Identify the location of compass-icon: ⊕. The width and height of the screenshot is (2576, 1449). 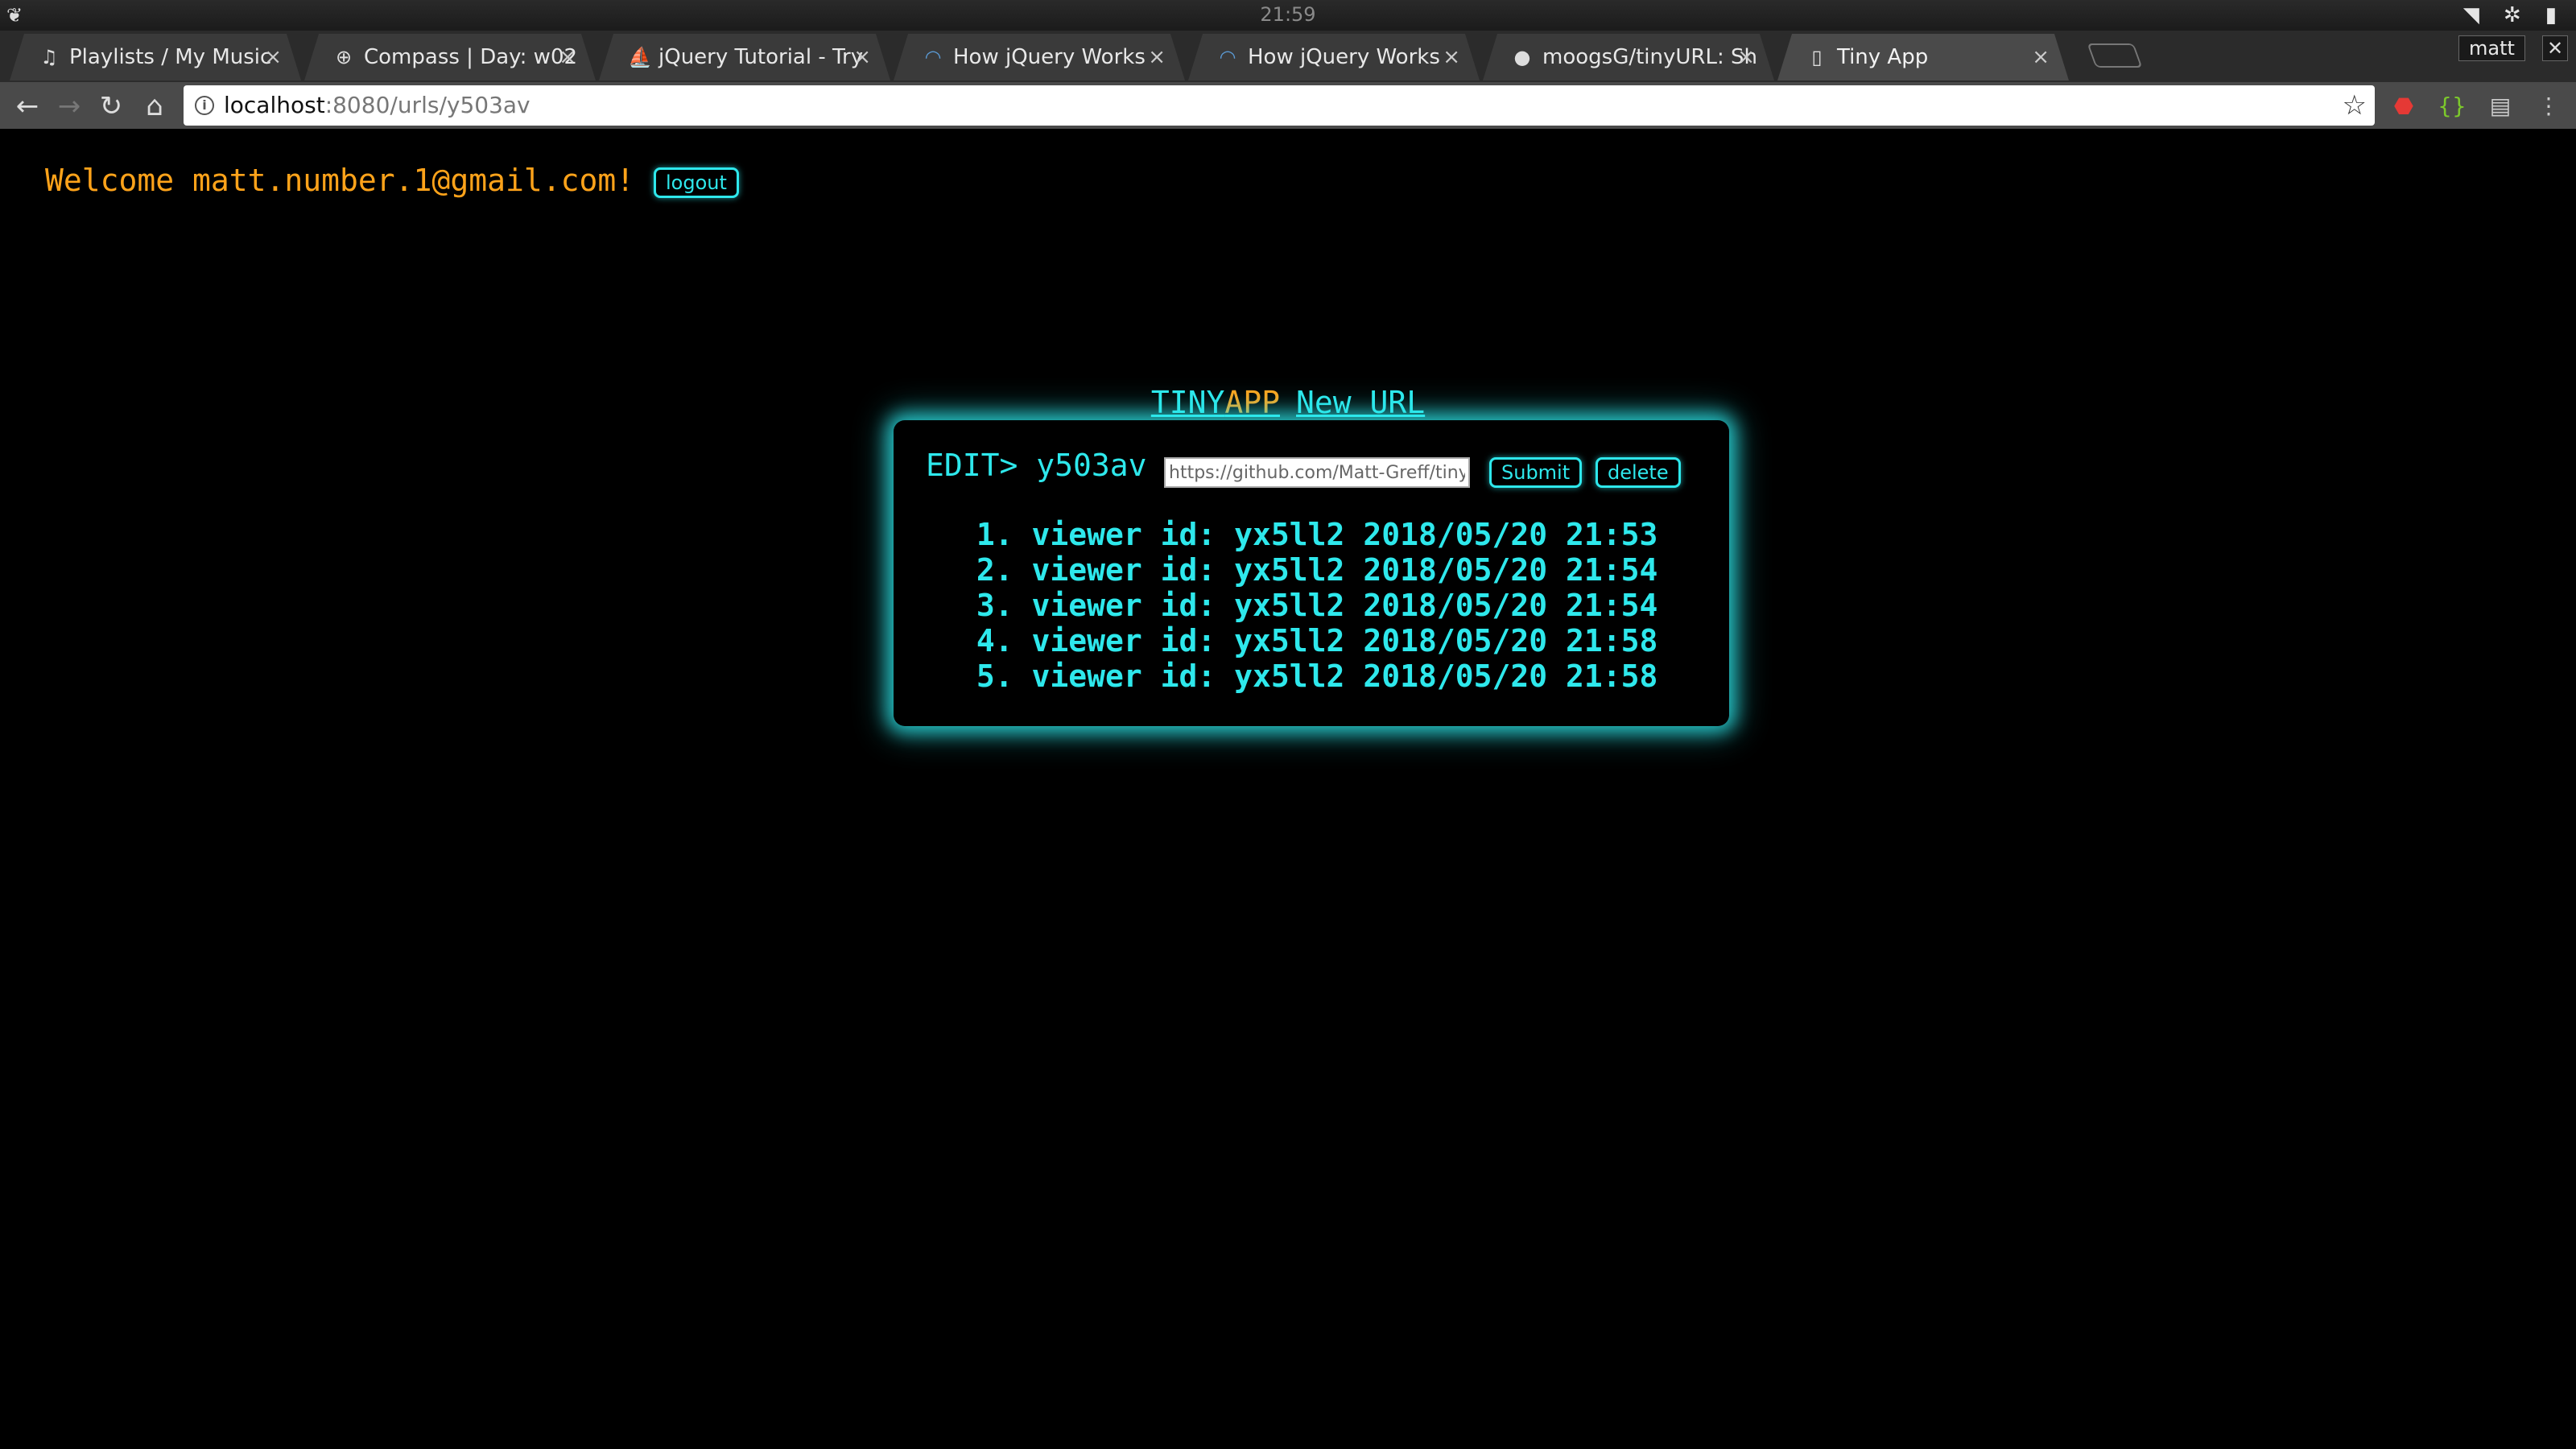
(344, 57).